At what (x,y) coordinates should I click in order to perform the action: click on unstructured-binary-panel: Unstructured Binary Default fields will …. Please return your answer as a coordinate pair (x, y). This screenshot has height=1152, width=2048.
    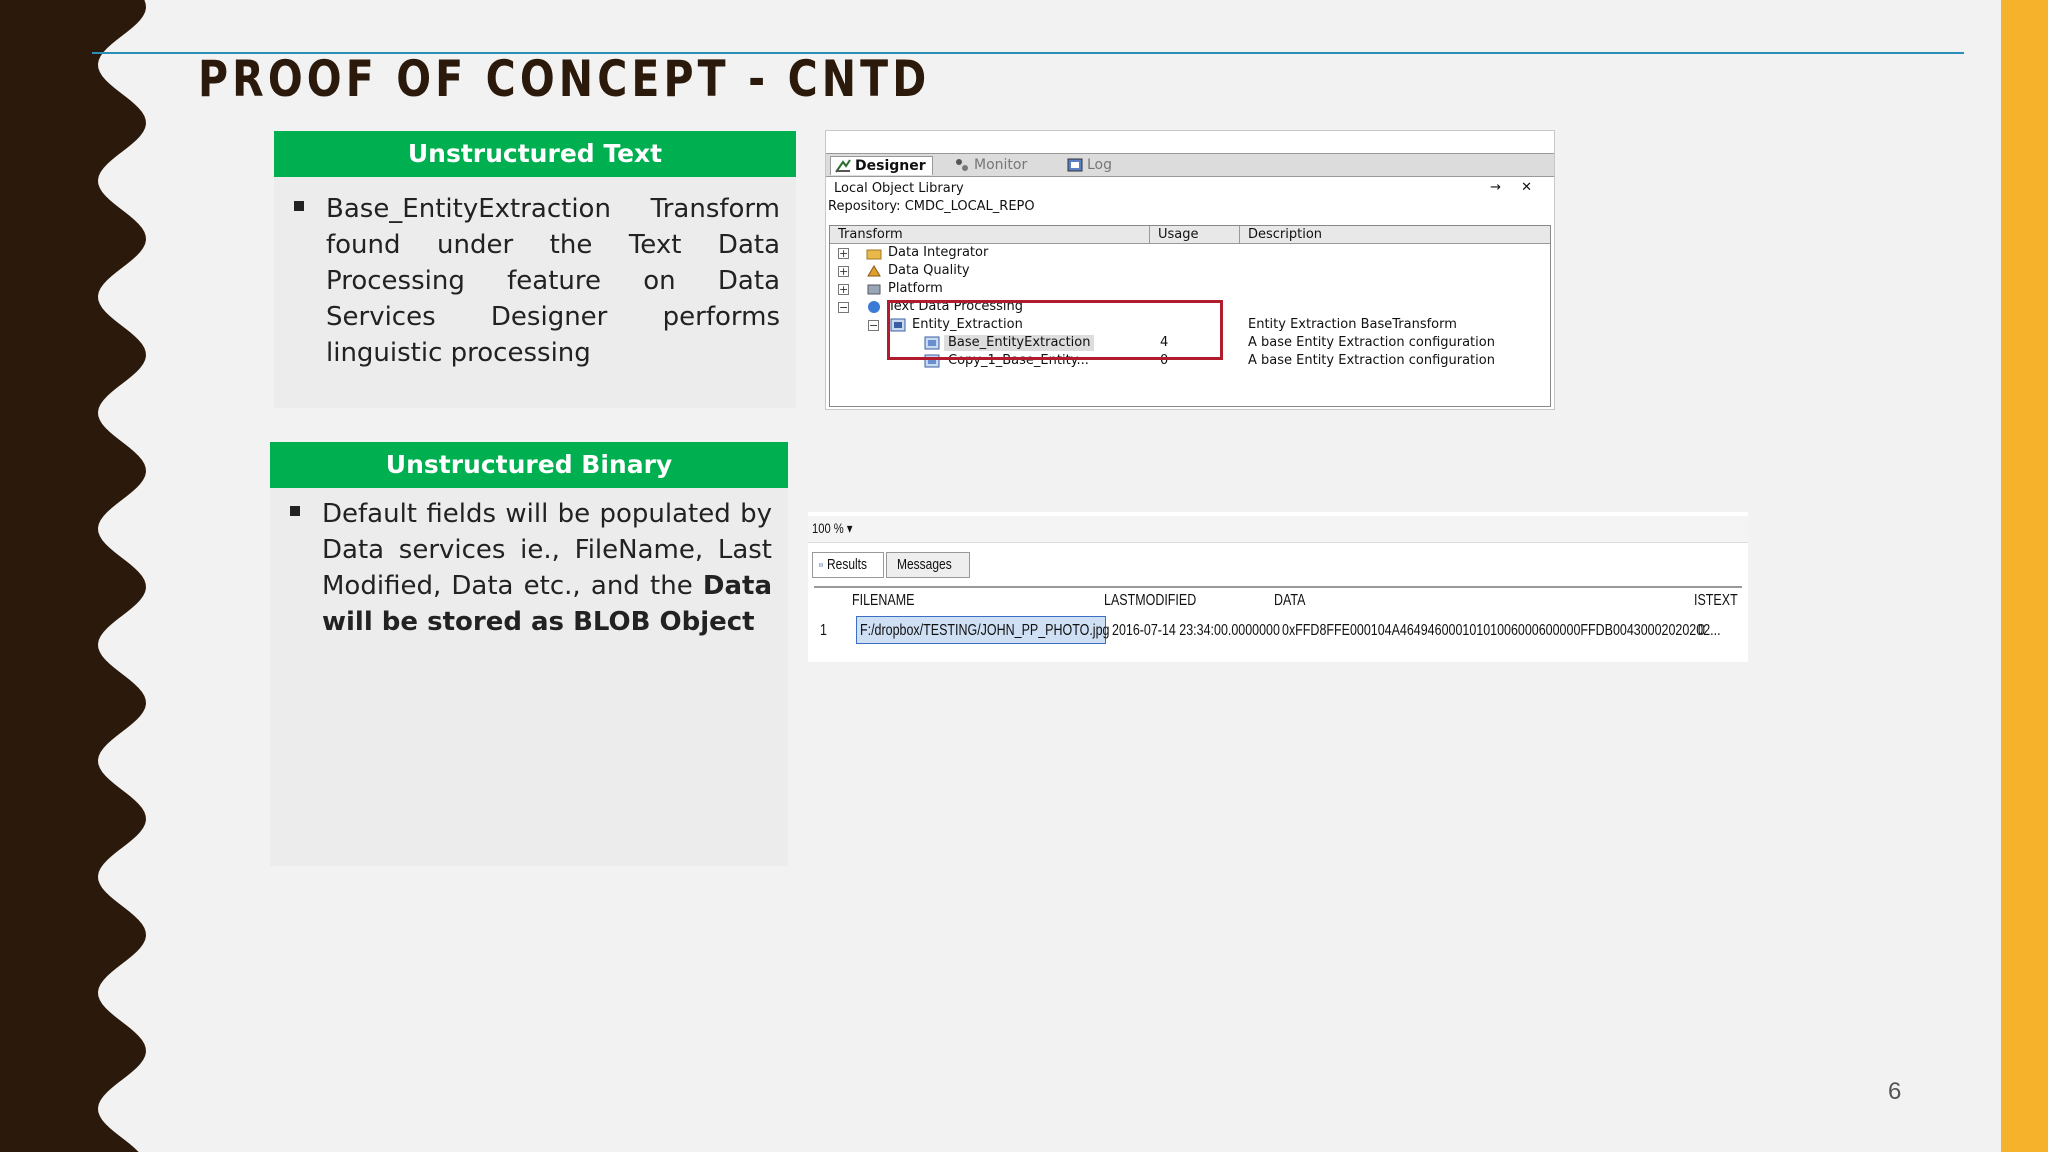
    Looking at the image, I should click on (529, 654).